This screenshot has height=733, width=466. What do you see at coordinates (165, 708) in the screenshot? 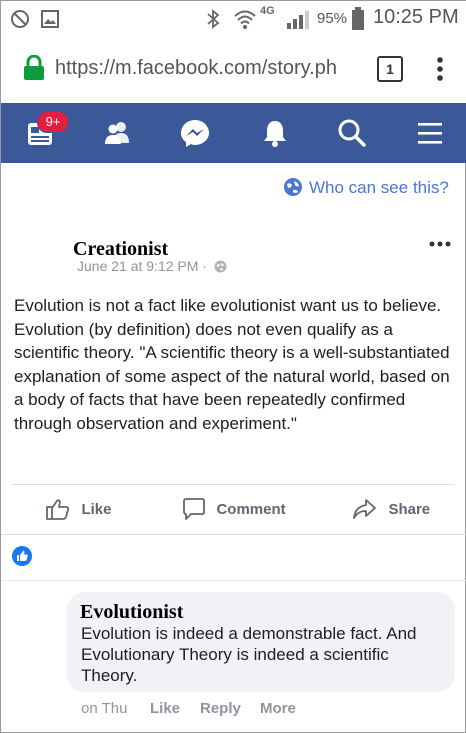
I see `comment-like-button: Like` at bounding box center [165, 708].